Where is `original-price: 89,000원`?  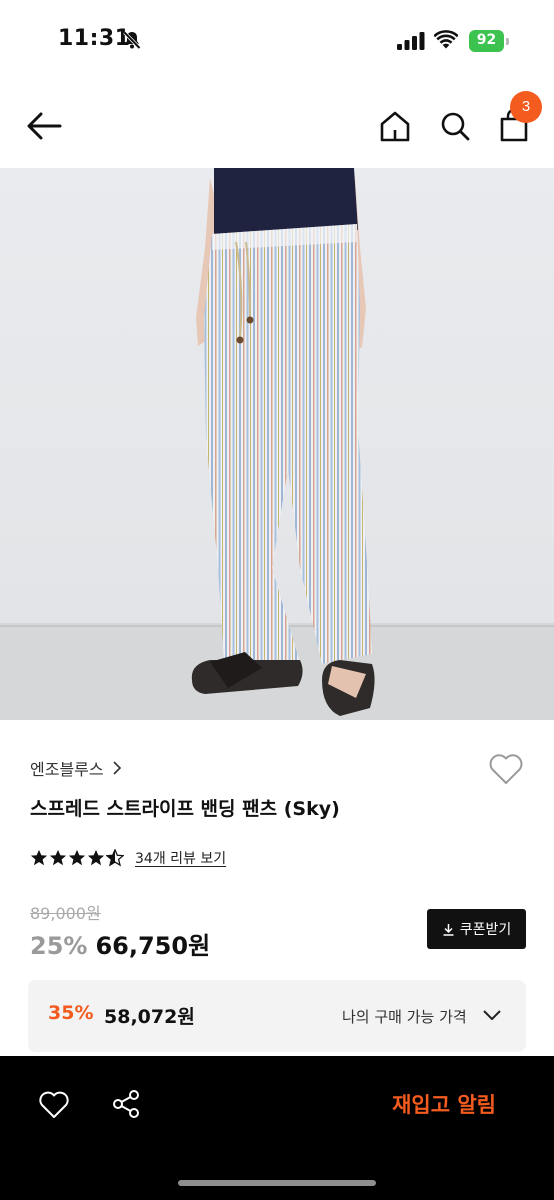
original-price: 89,000원 is located at coordinates (65, 913).